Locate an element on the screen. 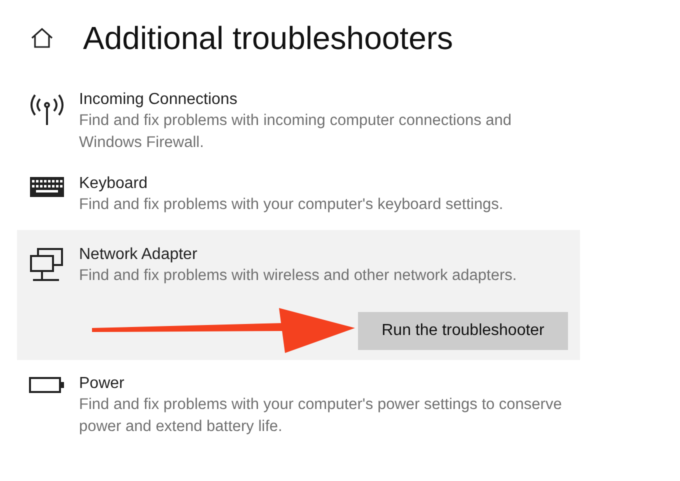  troubleshooter-name: Network Adapter is located at coordinates (138, 255).